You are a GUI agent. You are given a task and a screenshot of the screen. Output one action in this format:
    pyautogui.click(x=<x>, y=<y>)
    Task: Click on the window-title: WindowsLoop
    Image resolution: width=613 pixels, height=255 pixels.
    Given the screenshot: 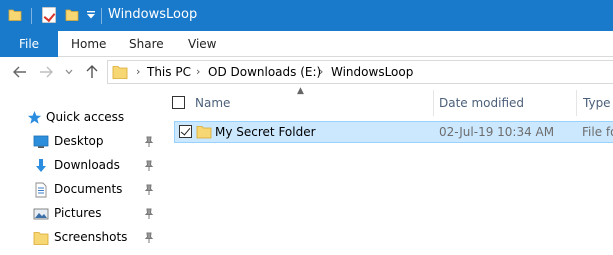 What is the action you would take?
    pyautogui.click(x=153, y=14)
    